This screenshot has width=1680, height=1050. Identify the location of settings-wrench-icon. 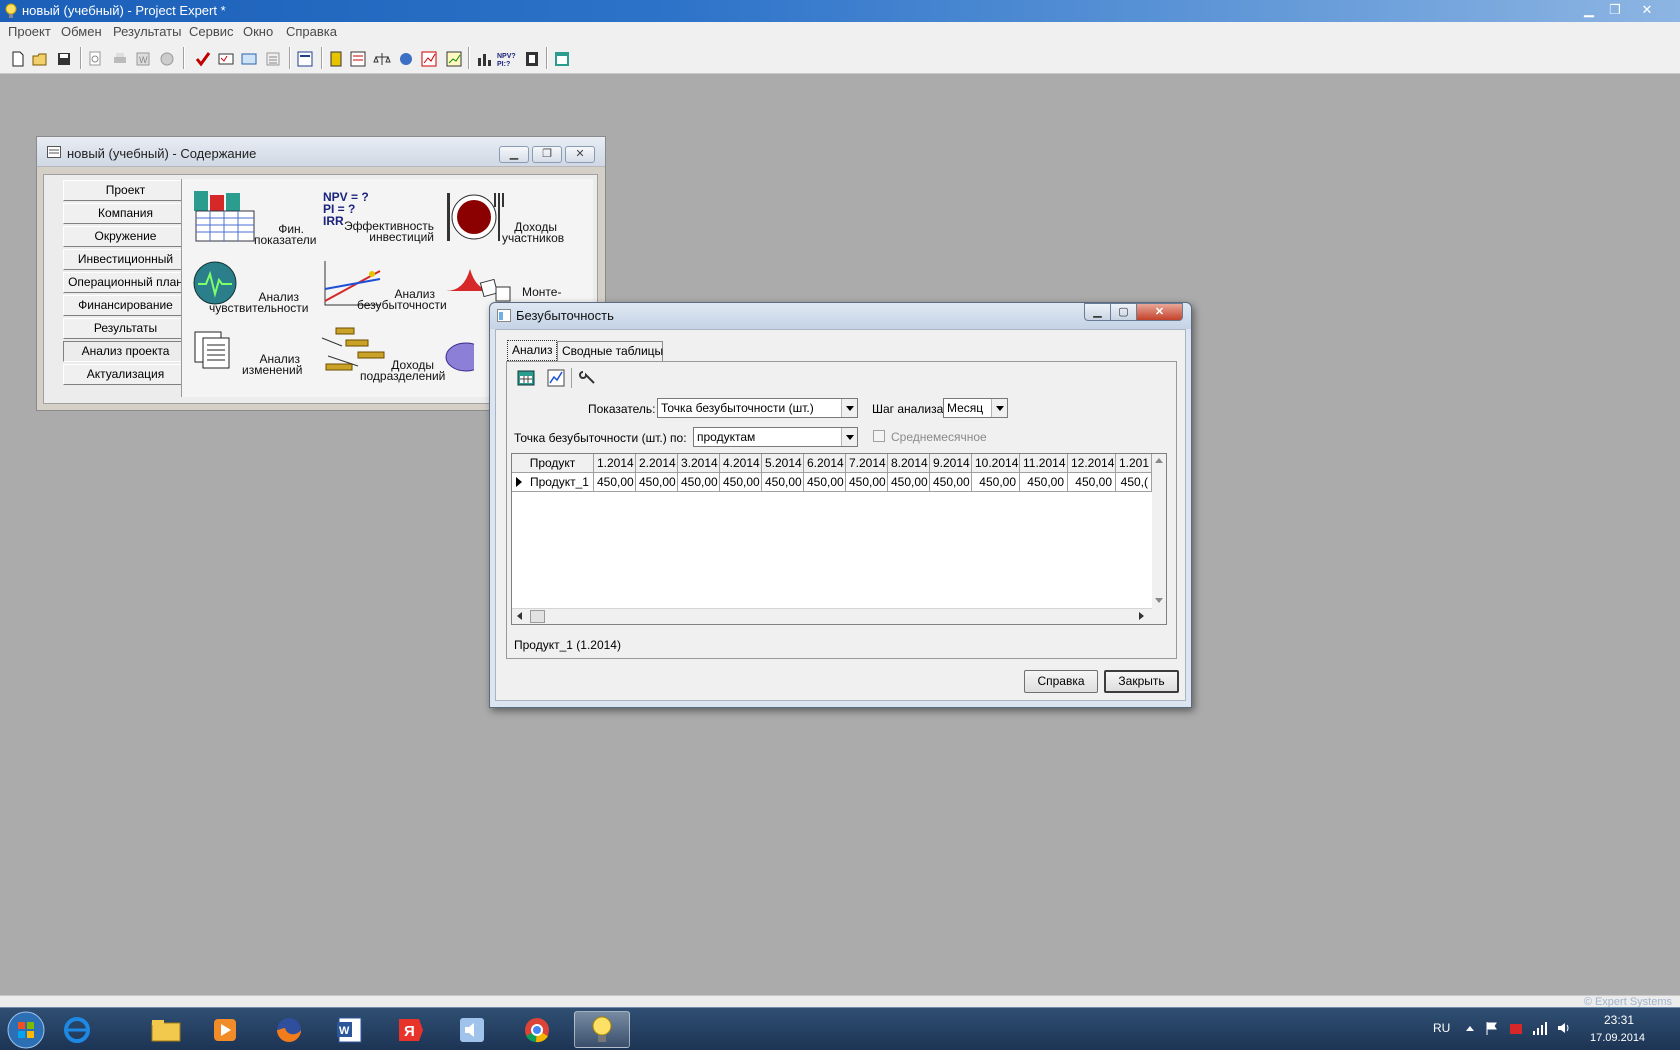
(588, 378).